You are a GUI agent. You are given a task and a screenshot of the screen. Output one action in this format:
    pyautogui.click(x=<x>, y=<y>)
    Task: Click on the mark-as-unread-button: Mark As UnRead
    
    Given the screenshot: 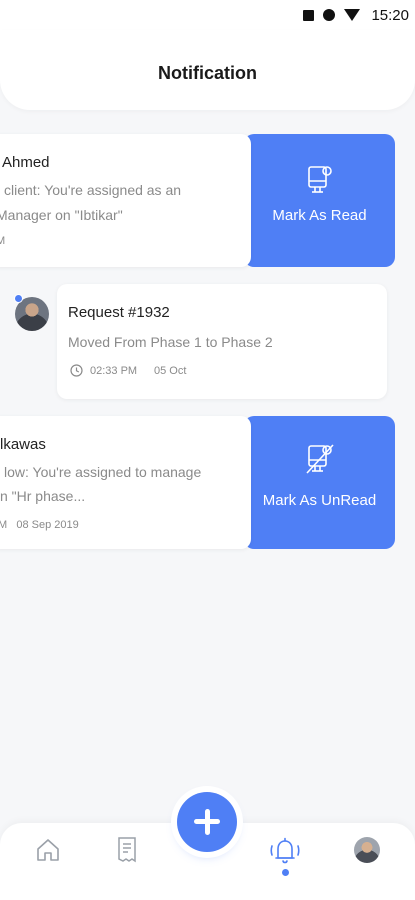 What is the action you would take?
    pyautogui.click(x=319, y=482)
    